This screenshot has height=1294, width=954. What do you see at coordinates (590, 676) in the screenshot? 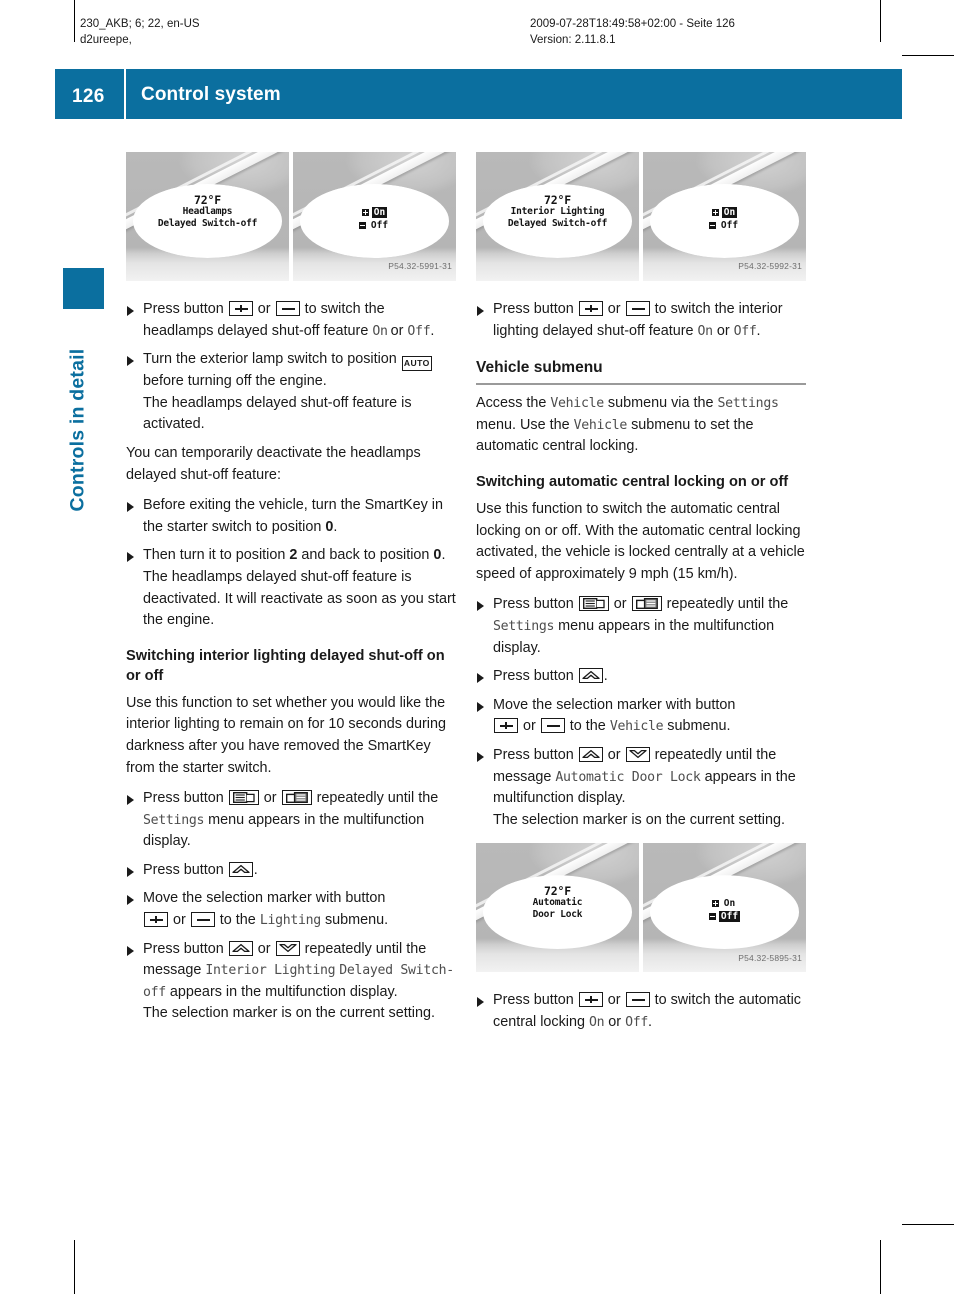
I see `up-arrow-button-icon` at bounding box center [590, 676].